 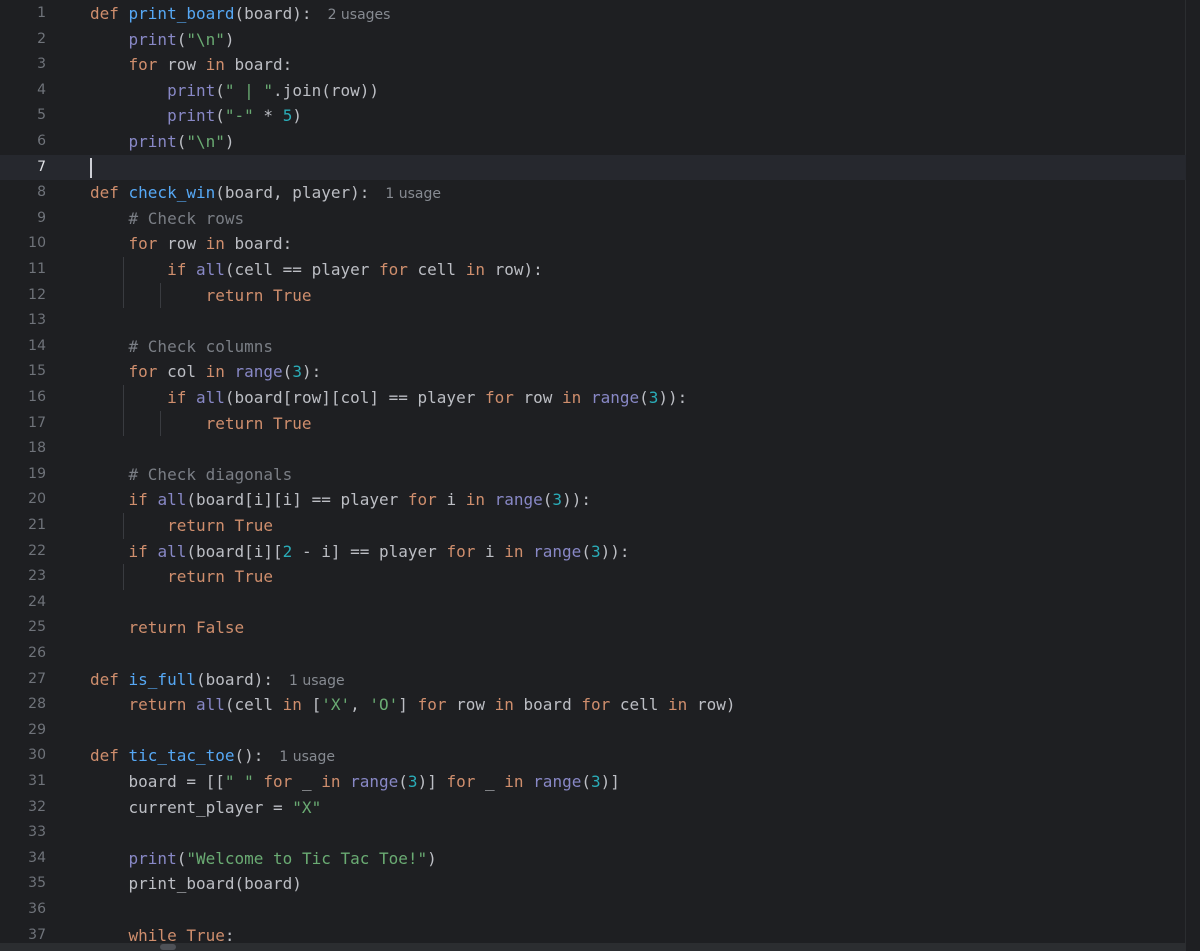 I want to click on line-number: 30, so click(x=37, y=755).